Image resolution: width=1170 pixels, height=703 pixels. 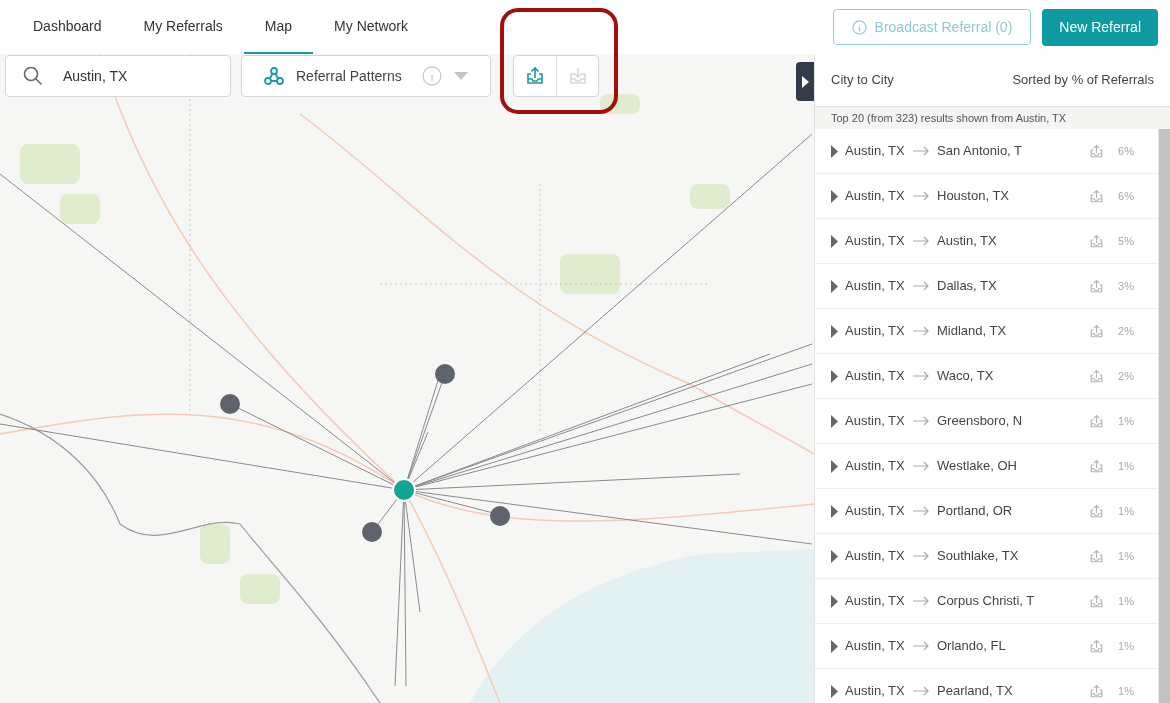 What do you see at coordinates (349, 76) in the screenshot?
I see `layer-select-value: Referral Patterns` at bounding box center [349, 76].